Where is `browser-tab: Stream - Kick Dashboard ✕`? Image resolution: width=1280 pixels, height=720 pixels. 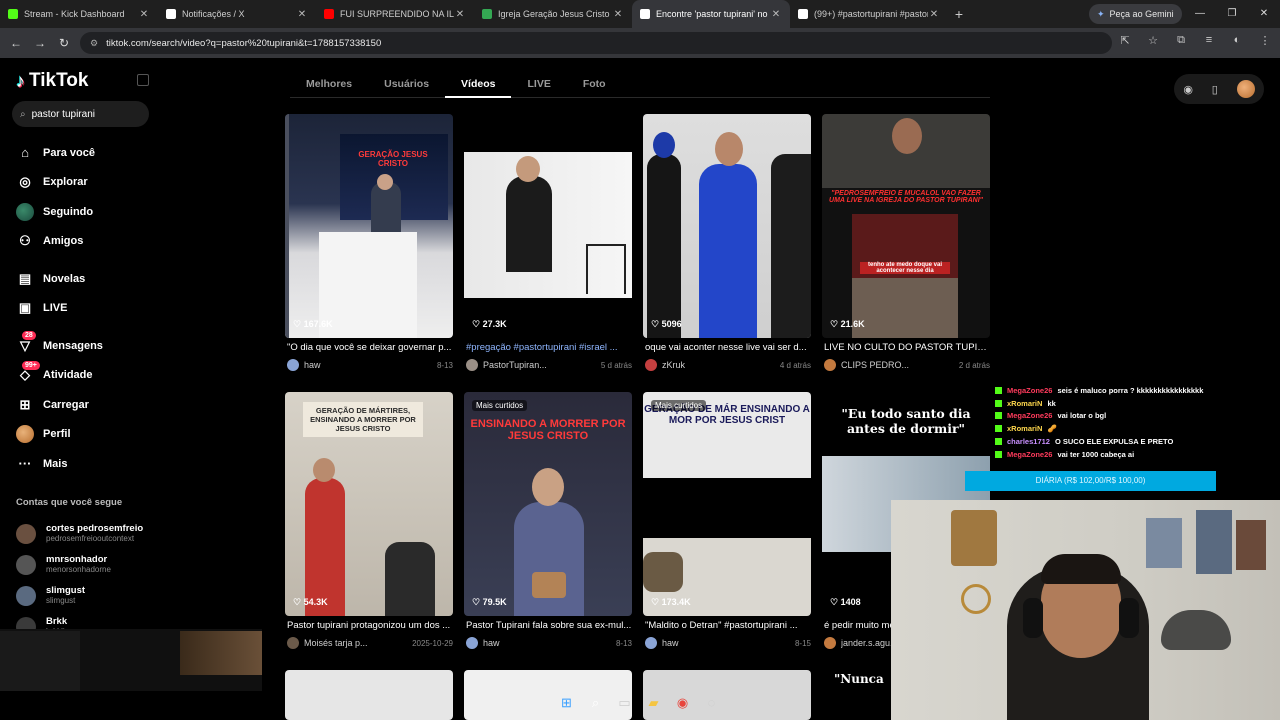 browser-tab: Stream - Kick Dashboard ✕ is located at coordinates (79, 14).